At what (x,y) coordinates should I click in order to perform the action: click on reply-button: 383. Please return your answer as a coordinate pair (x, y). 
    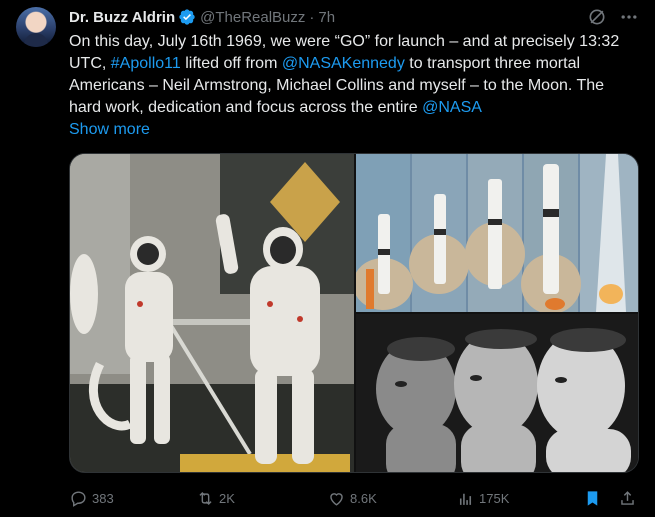
    Looking at the image, I should click on (91, 498).